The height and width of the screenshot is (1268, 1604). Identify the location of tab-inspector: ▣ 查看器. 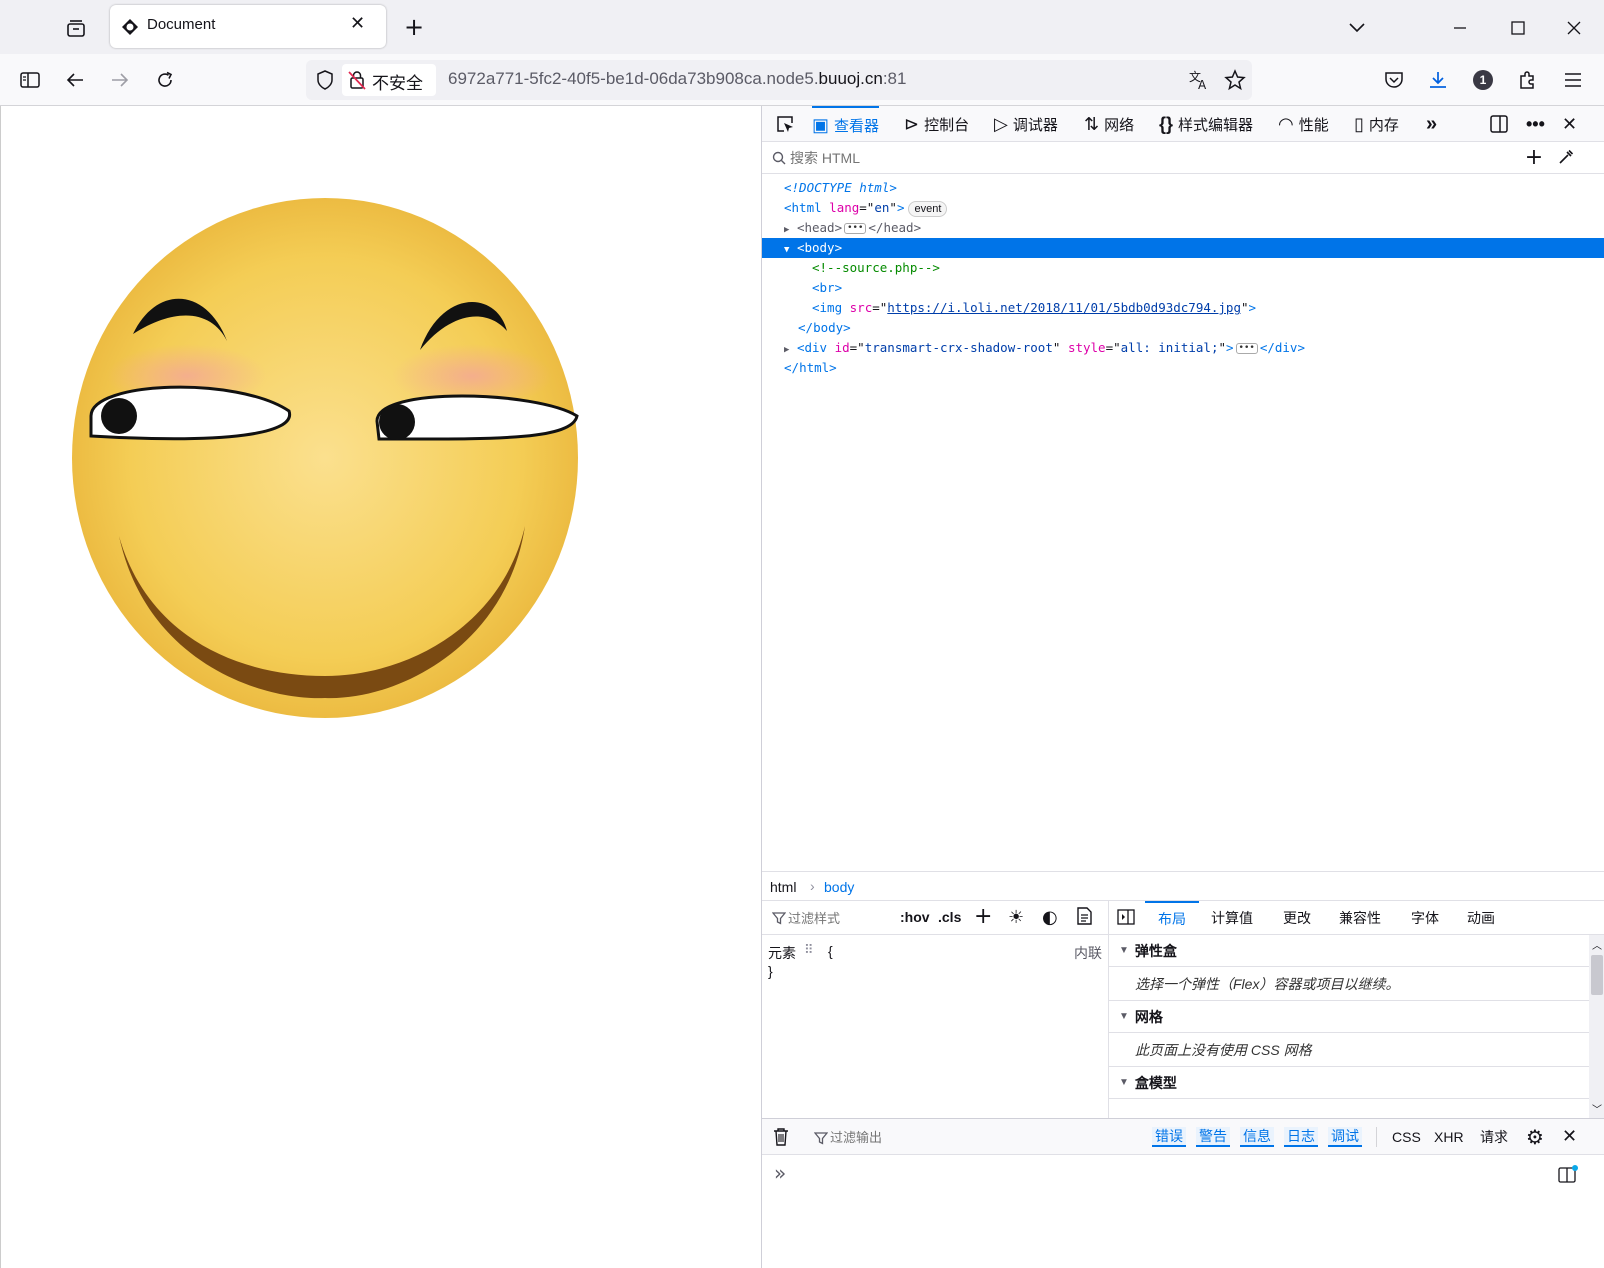
(846, 124).